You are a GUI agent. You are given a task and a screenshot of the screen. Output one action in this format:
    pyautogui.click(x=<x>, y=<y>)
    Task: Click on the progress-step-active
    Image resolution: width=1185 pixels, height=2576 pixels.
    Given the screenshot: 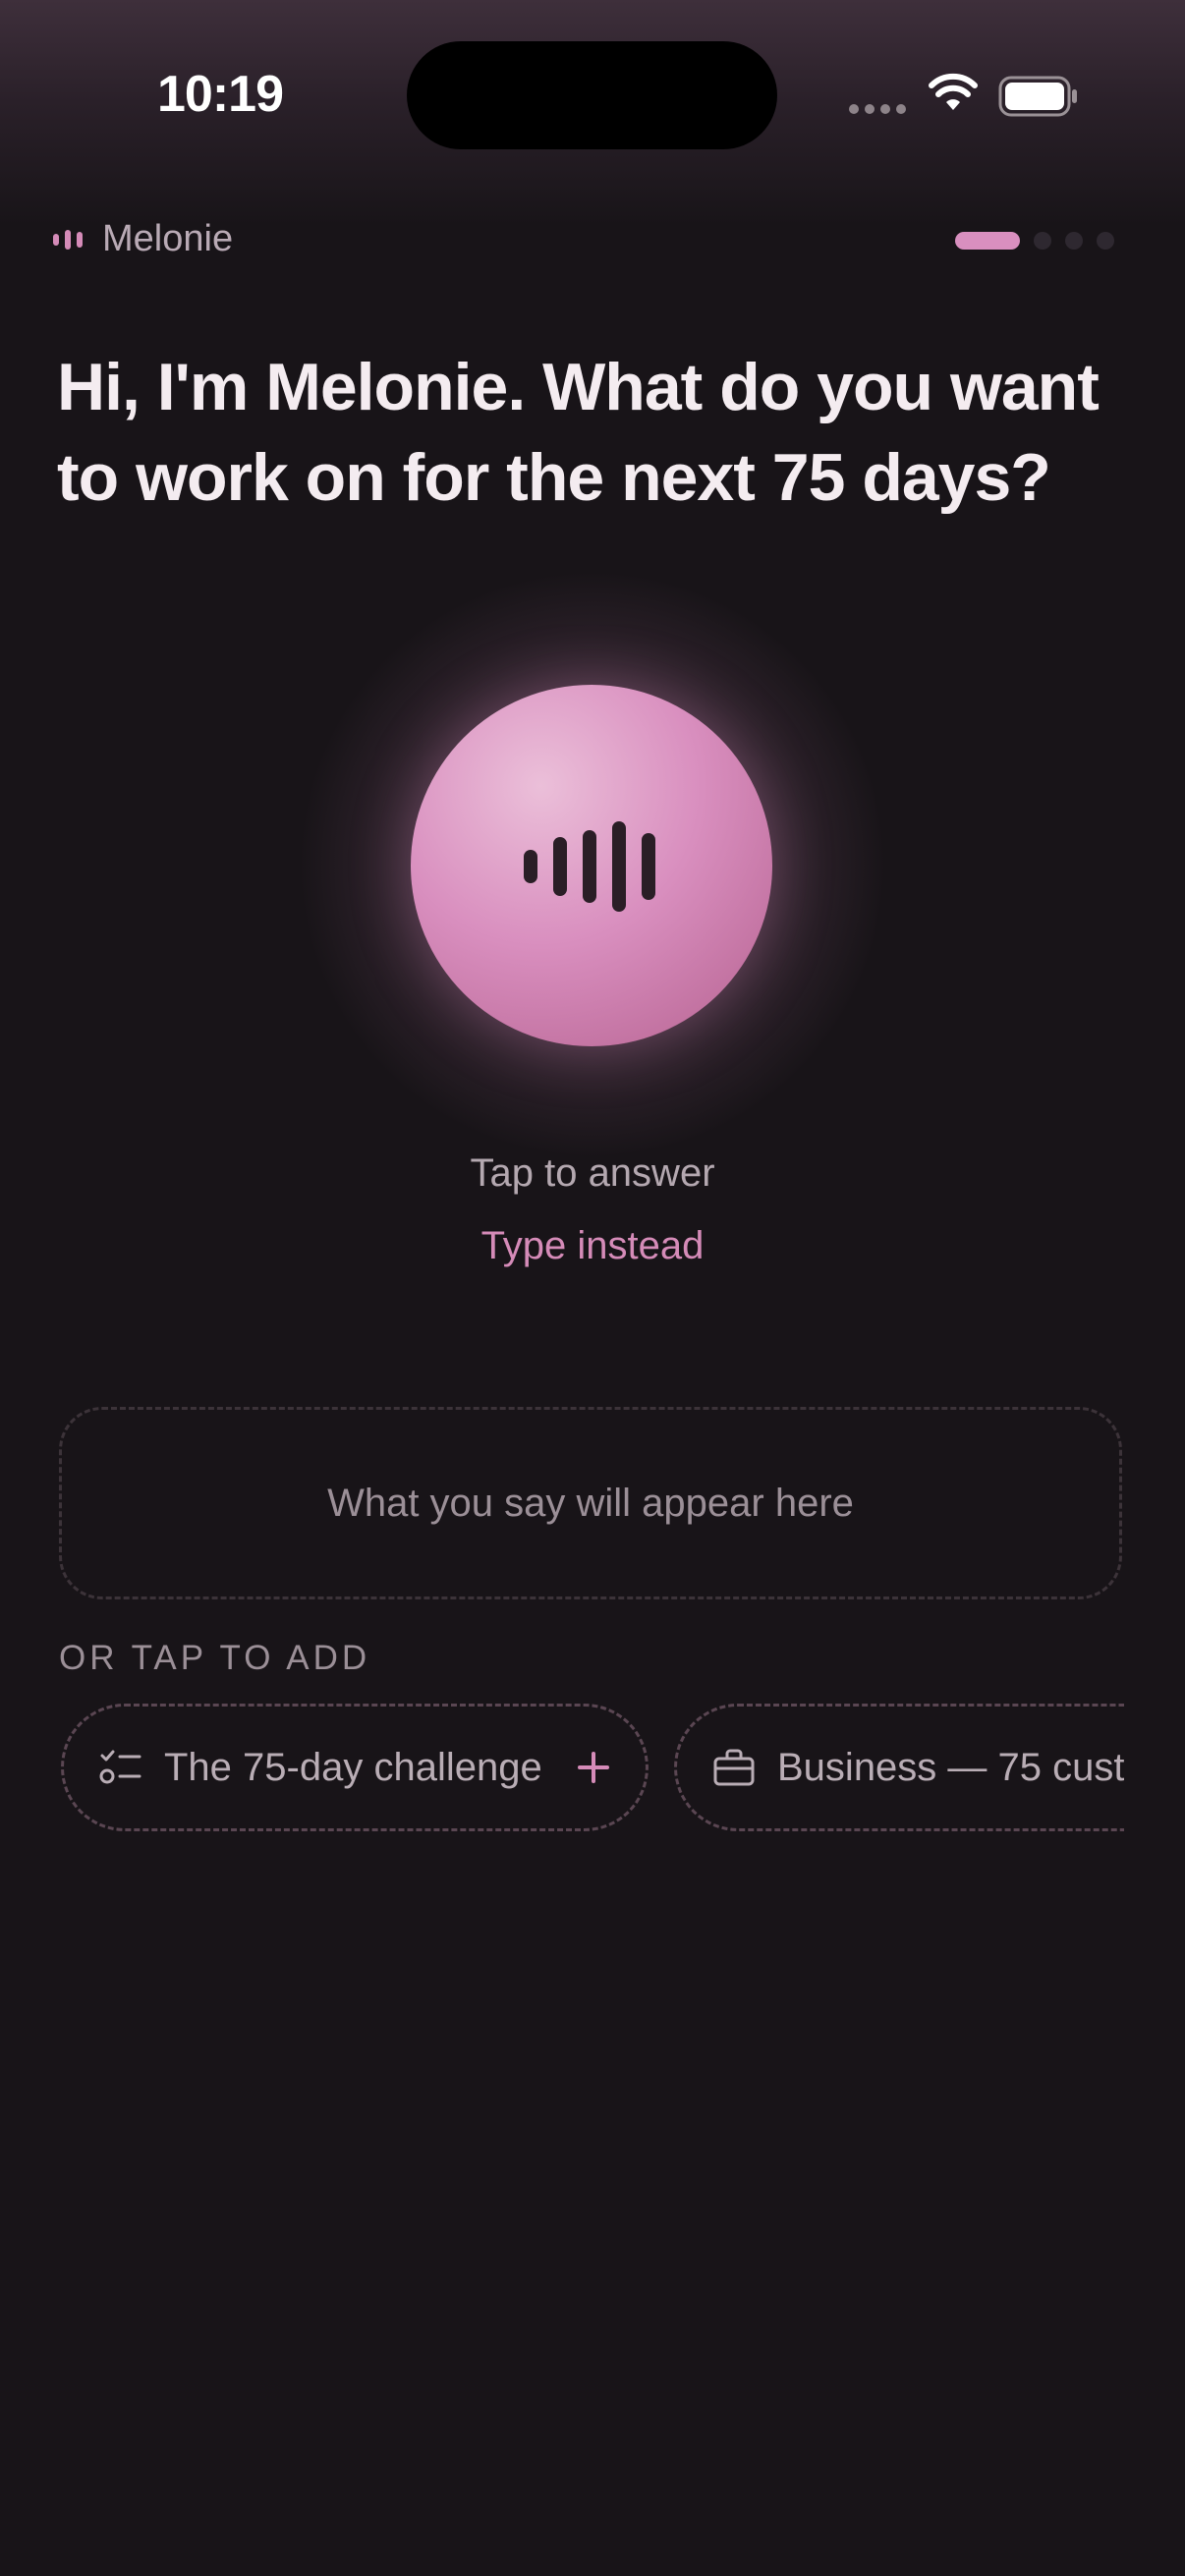 What is the action you would take?
    pyautogui.click(x=988, y=241)
    